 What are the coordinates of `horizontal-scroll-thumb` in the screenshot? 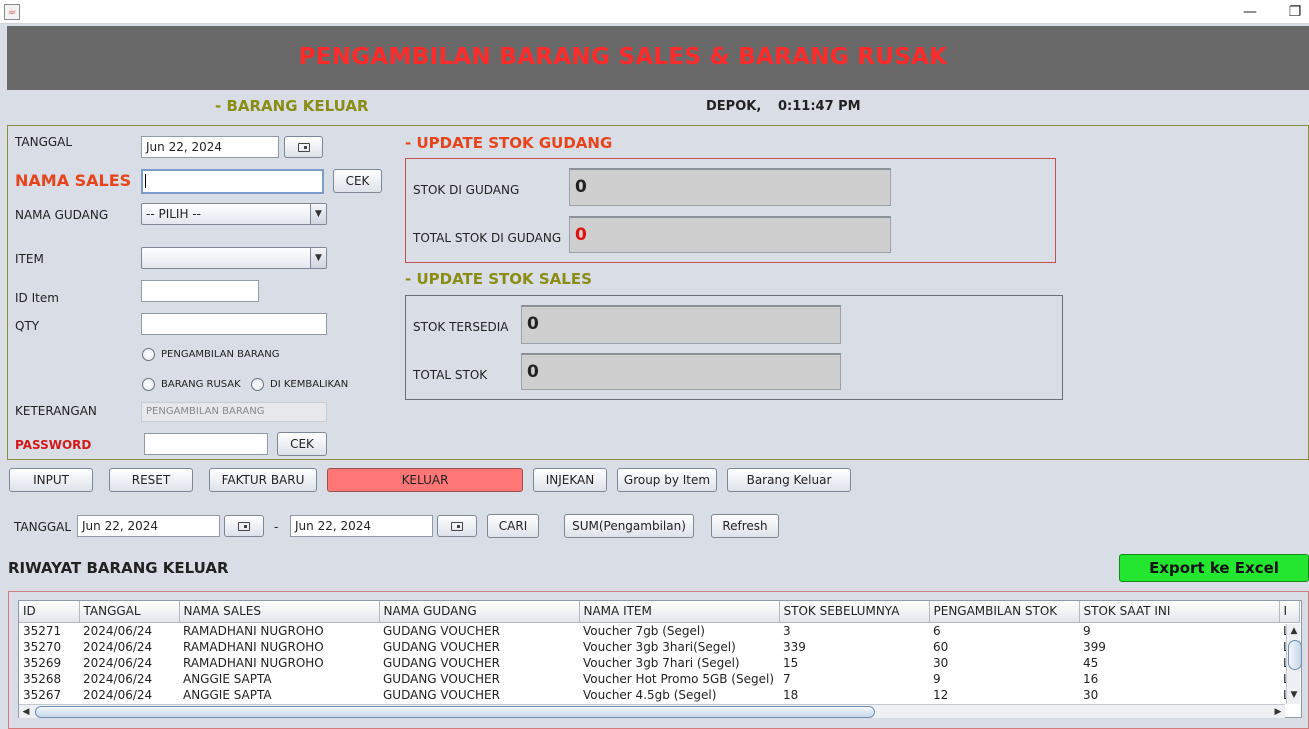 It's located at (455, 712).